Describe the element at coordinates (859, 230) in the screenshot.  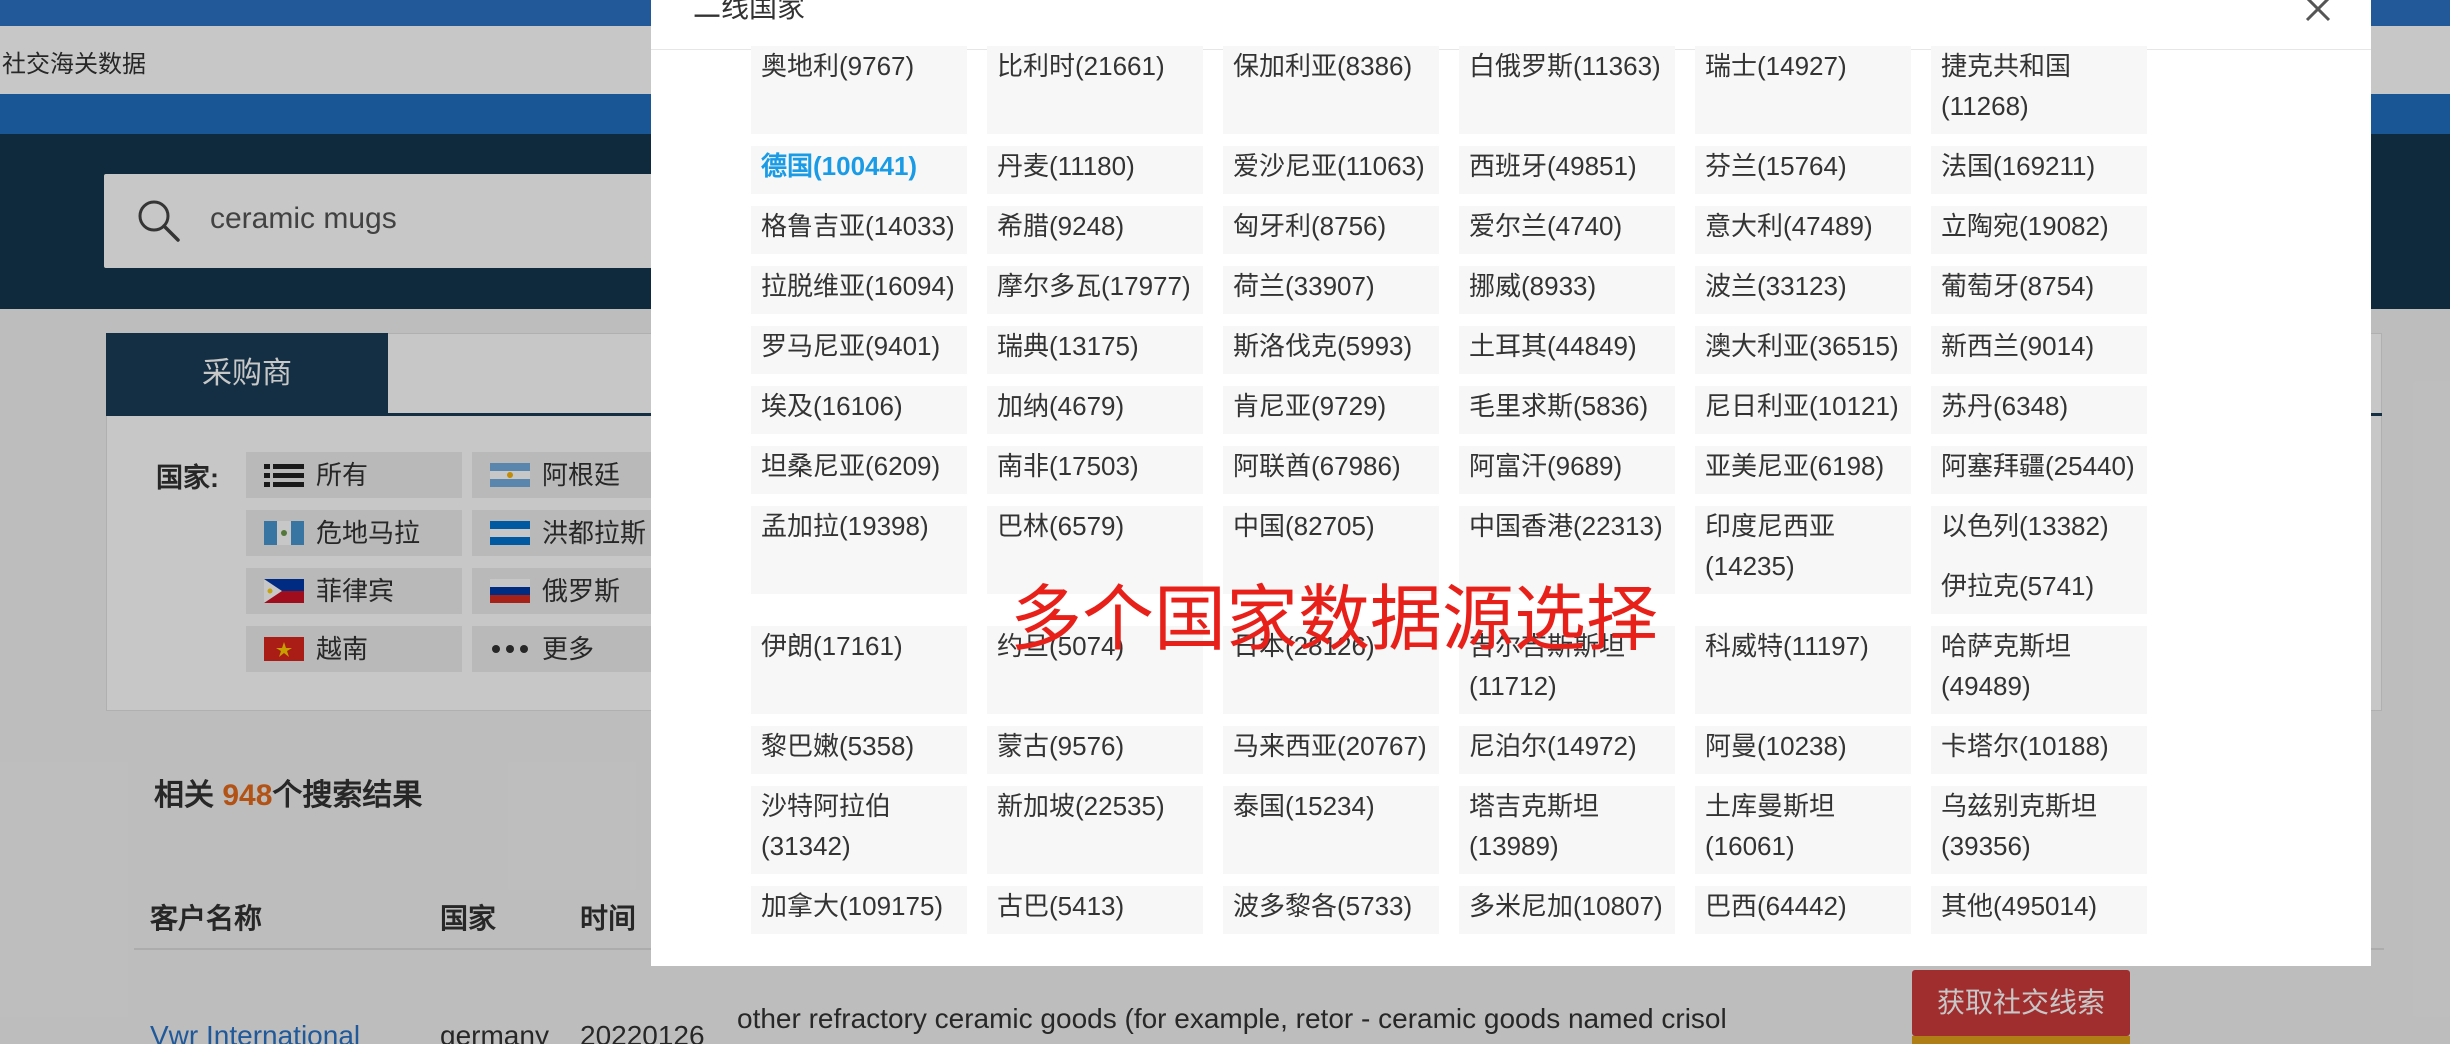
I see `country-option: 格鲁吉亚(14033)` at that location.